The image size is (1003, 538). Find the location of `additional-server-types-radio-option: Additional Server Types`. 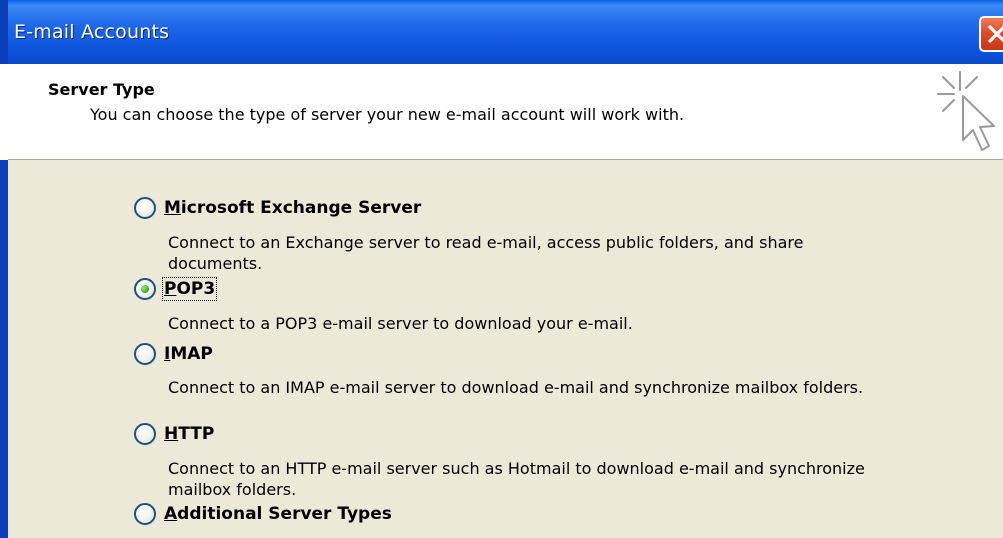

additional-server-types-radio-option: Additional Server Types is located at coordinates (263, 514).